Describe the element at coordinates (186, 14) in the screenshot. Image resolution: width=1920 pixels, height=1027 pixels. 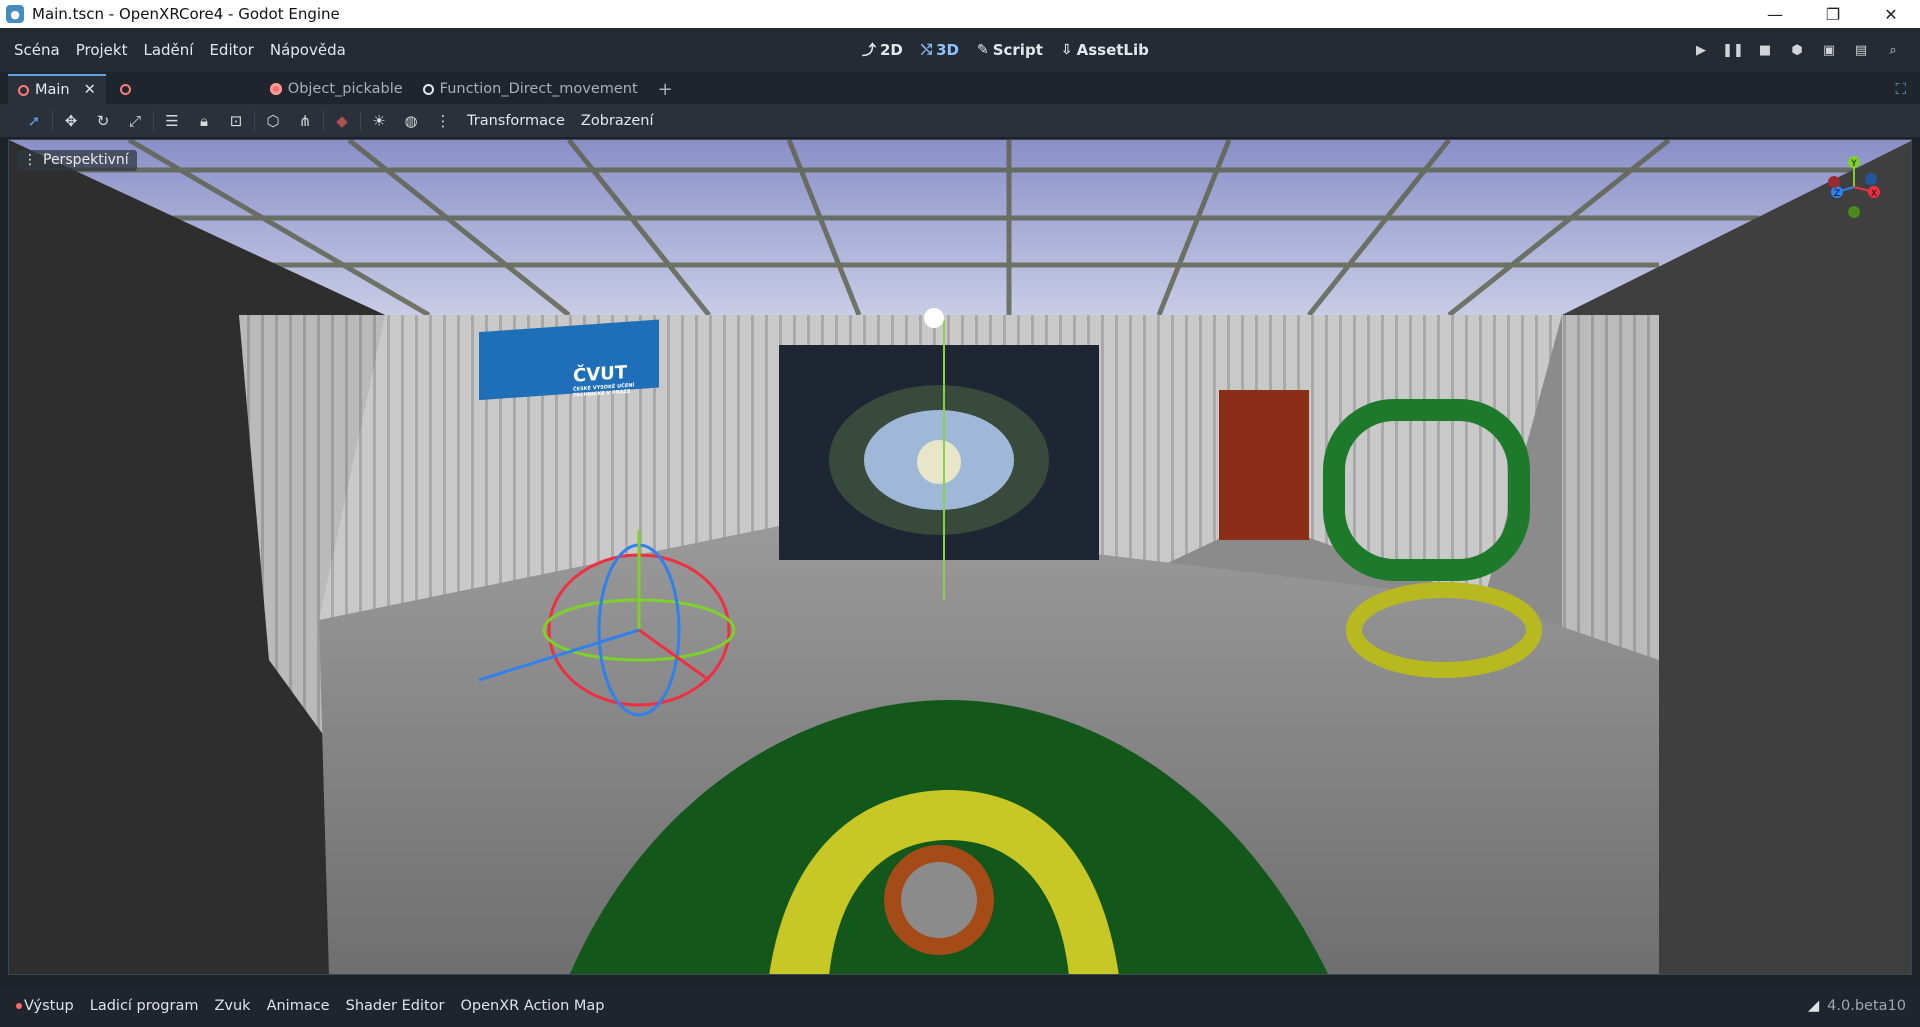
I see `window-title: Main.tscn - OpenXRCore4 - Godot Engine` at that location.